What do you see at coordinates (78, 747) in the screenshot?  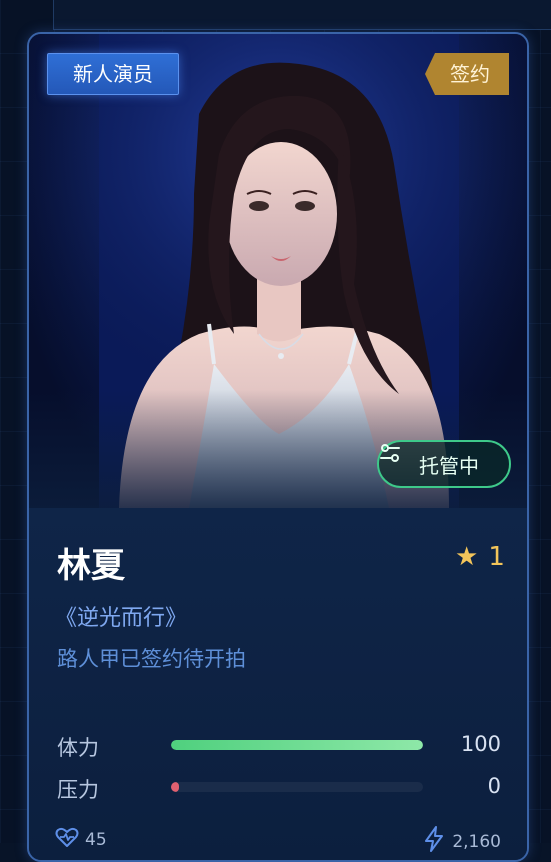 I see `stat-label-stamina: 体力` at bounding box center [78, 747].